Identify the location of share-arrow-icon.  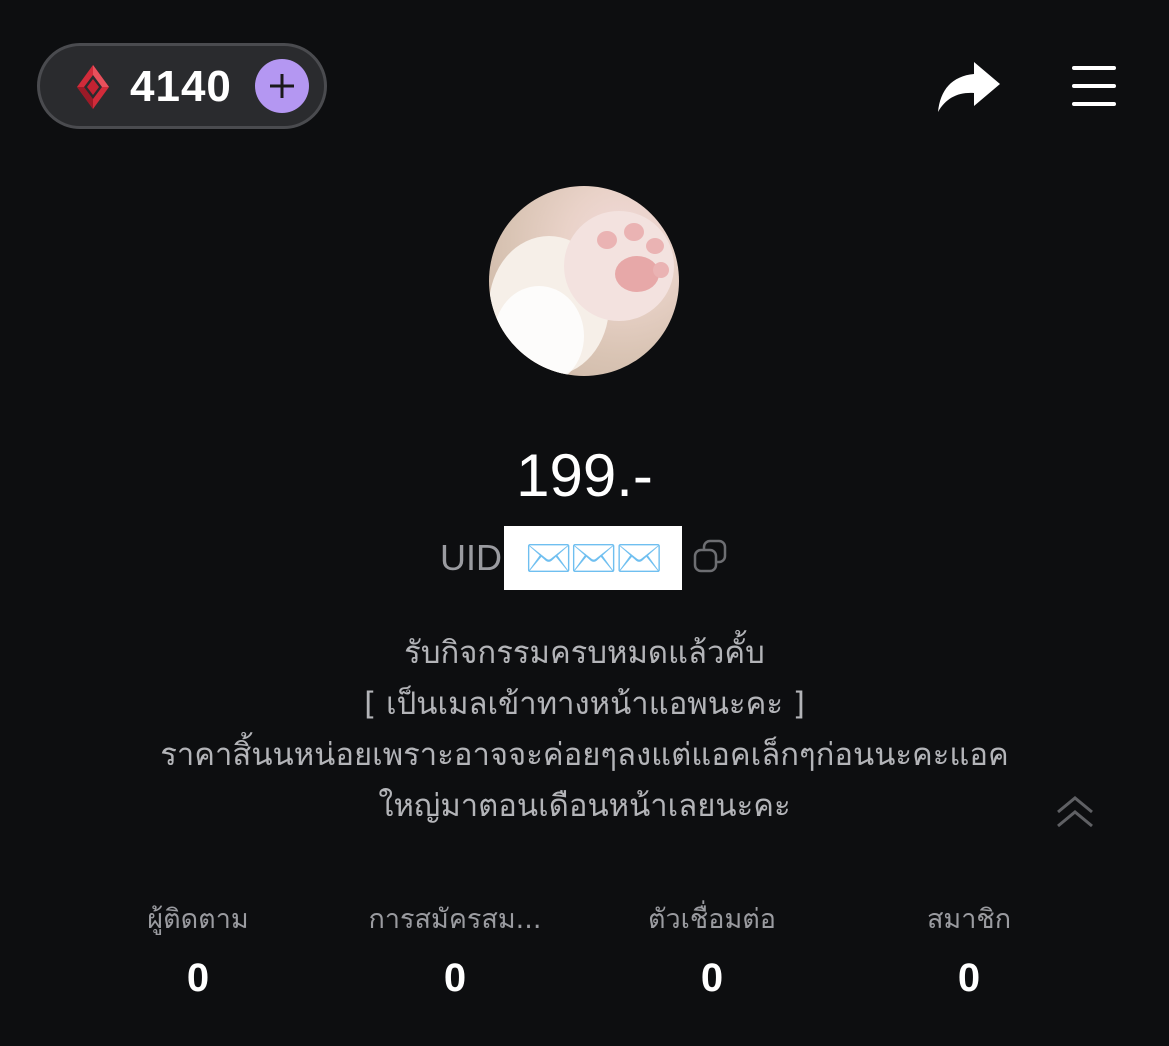
(969, 87).